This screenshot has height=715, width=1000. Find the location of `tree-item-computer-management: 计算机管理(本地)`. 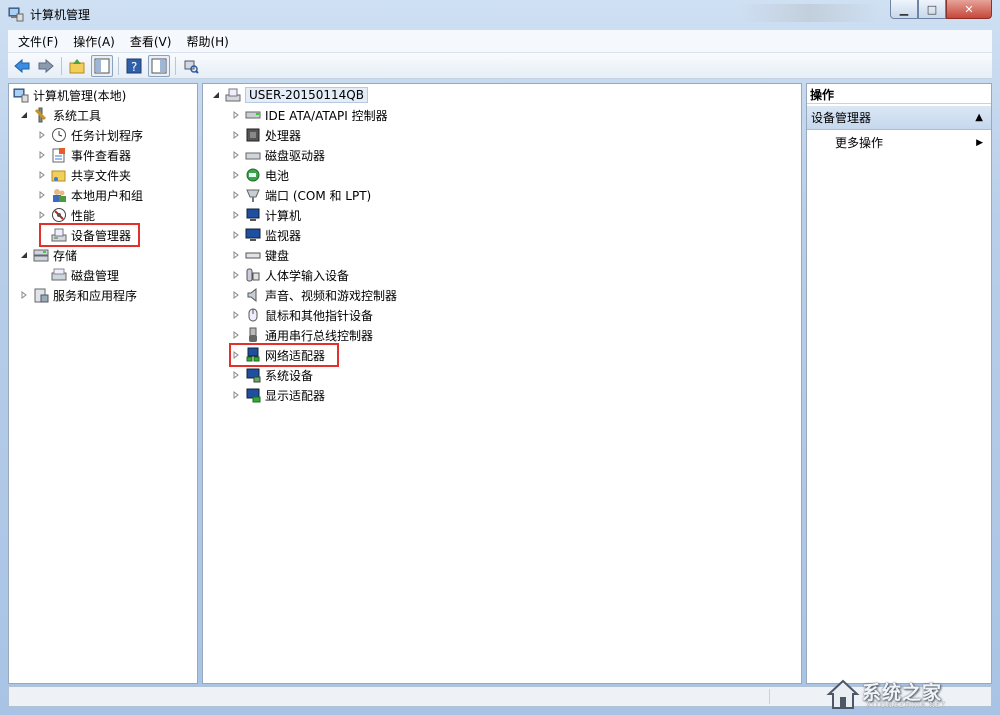

tree-item-computer-management: 计算机管理(本地) is located at coordinates (69, 95).